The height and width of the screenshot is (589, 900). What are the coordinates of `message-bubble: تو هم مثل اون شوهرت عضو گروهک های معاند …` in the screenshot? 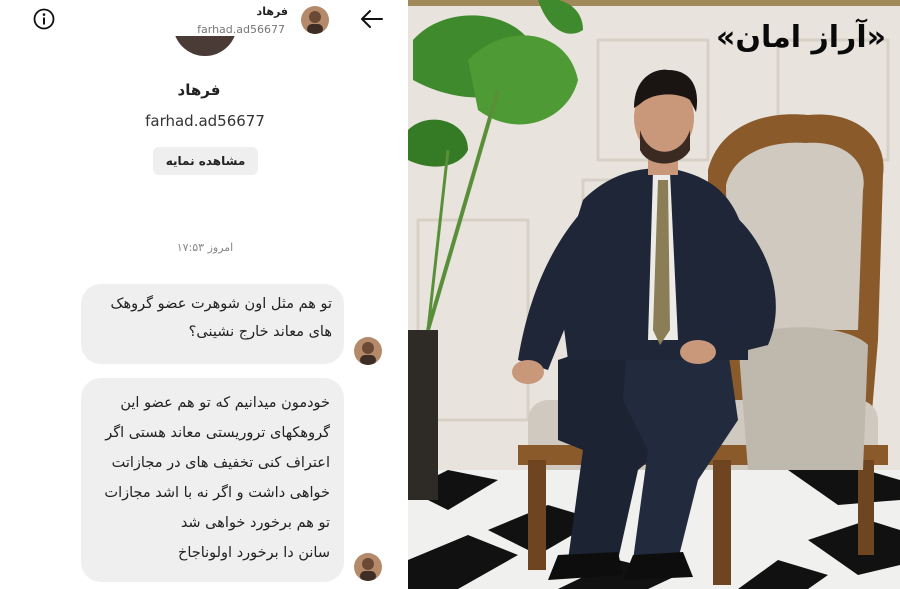 It's located at (212, 324).